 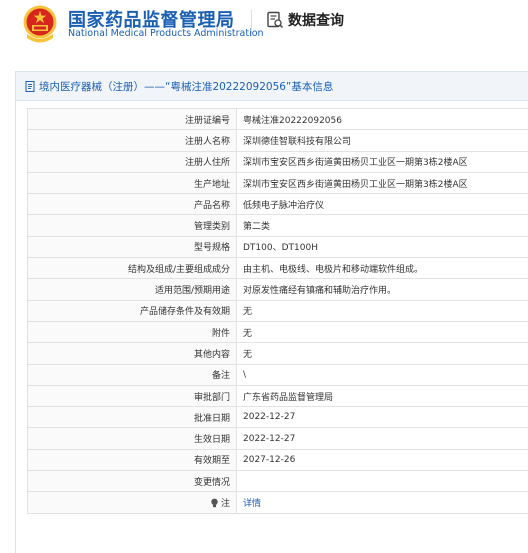 What do you see at coordinates (132, 481) in the screenshot?
I see `row-key-changes: 变更情况` at bounding box center [132, 481].